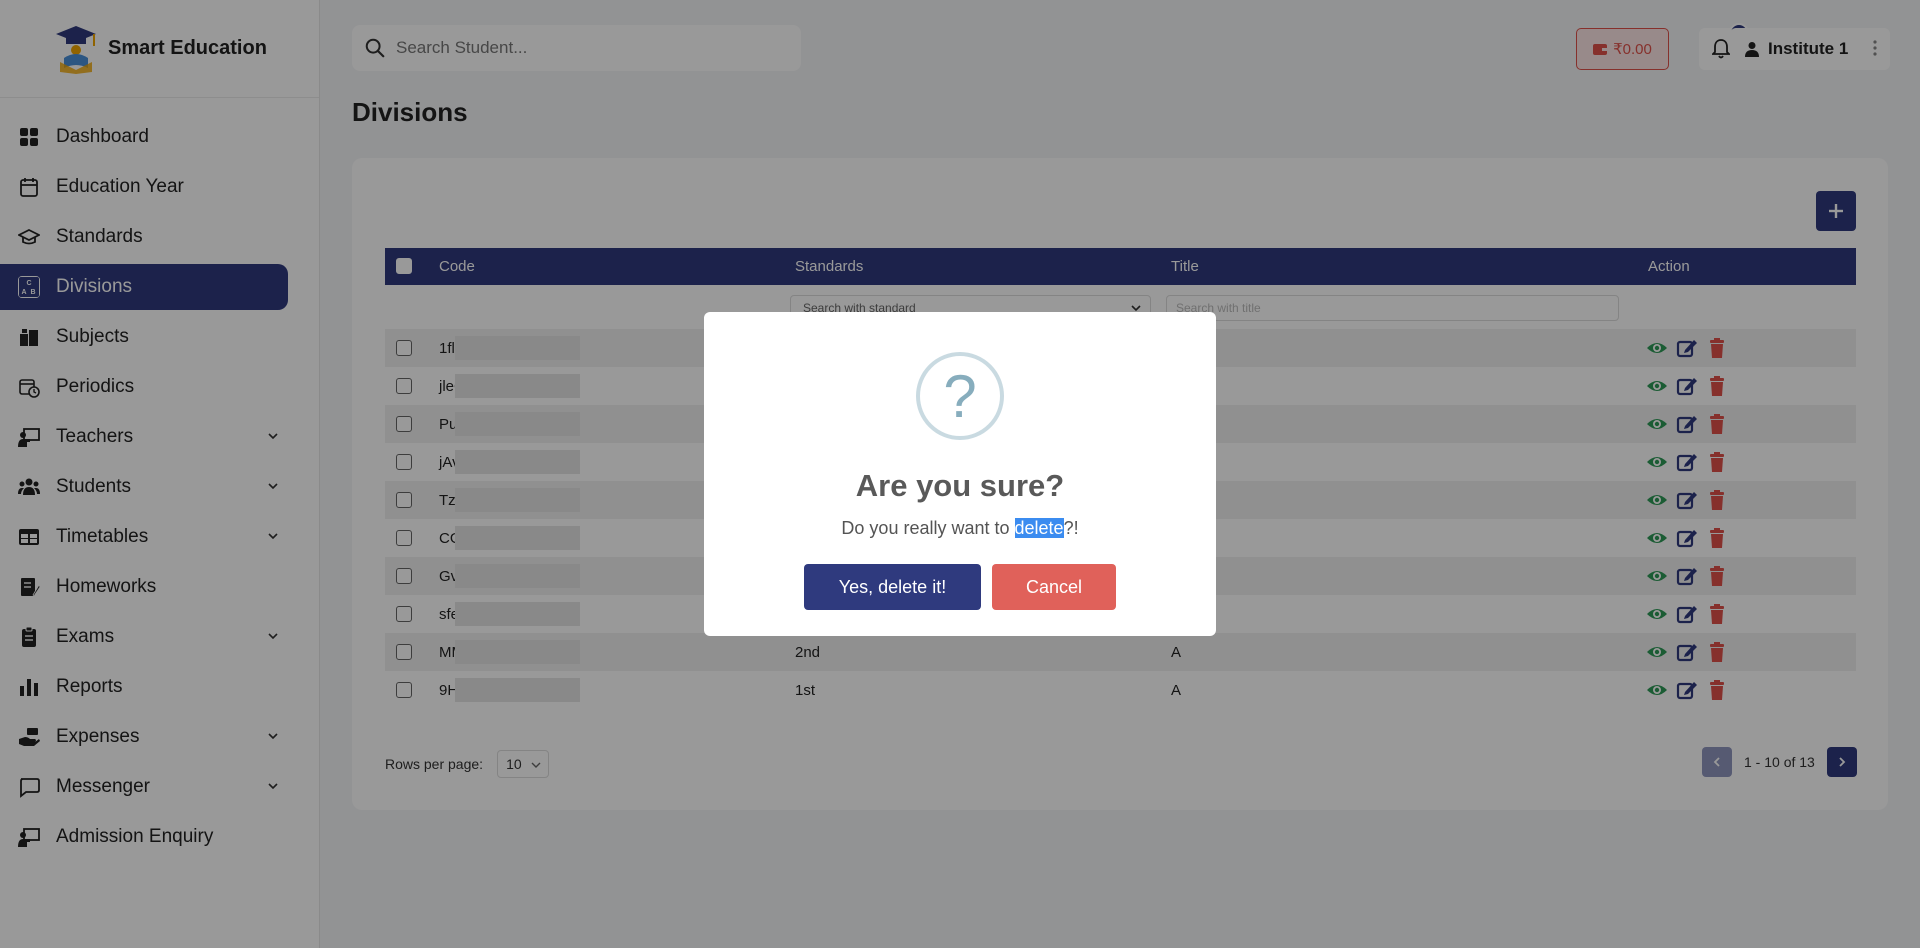 This screenshot has width=1920, height=948. What do you see at coordinates (928, 528) in the screenshot?
I see `dialog-message-prefix: Do you really want to` at bounding box center [928, 528].